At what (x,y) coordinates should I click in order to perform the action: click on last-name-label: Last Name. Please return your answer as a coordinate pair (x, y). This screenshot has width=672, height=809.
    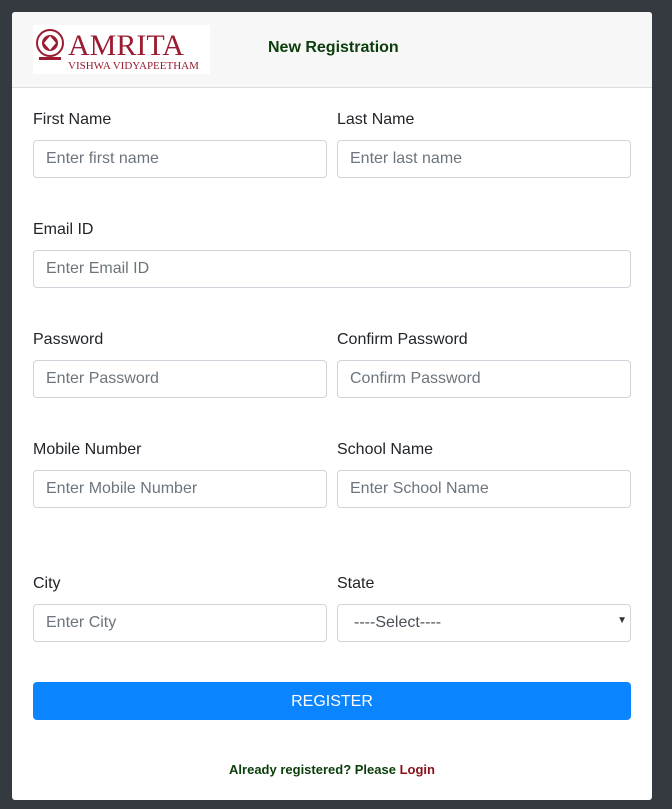
    Looking at the image, I should click on (376, 119).